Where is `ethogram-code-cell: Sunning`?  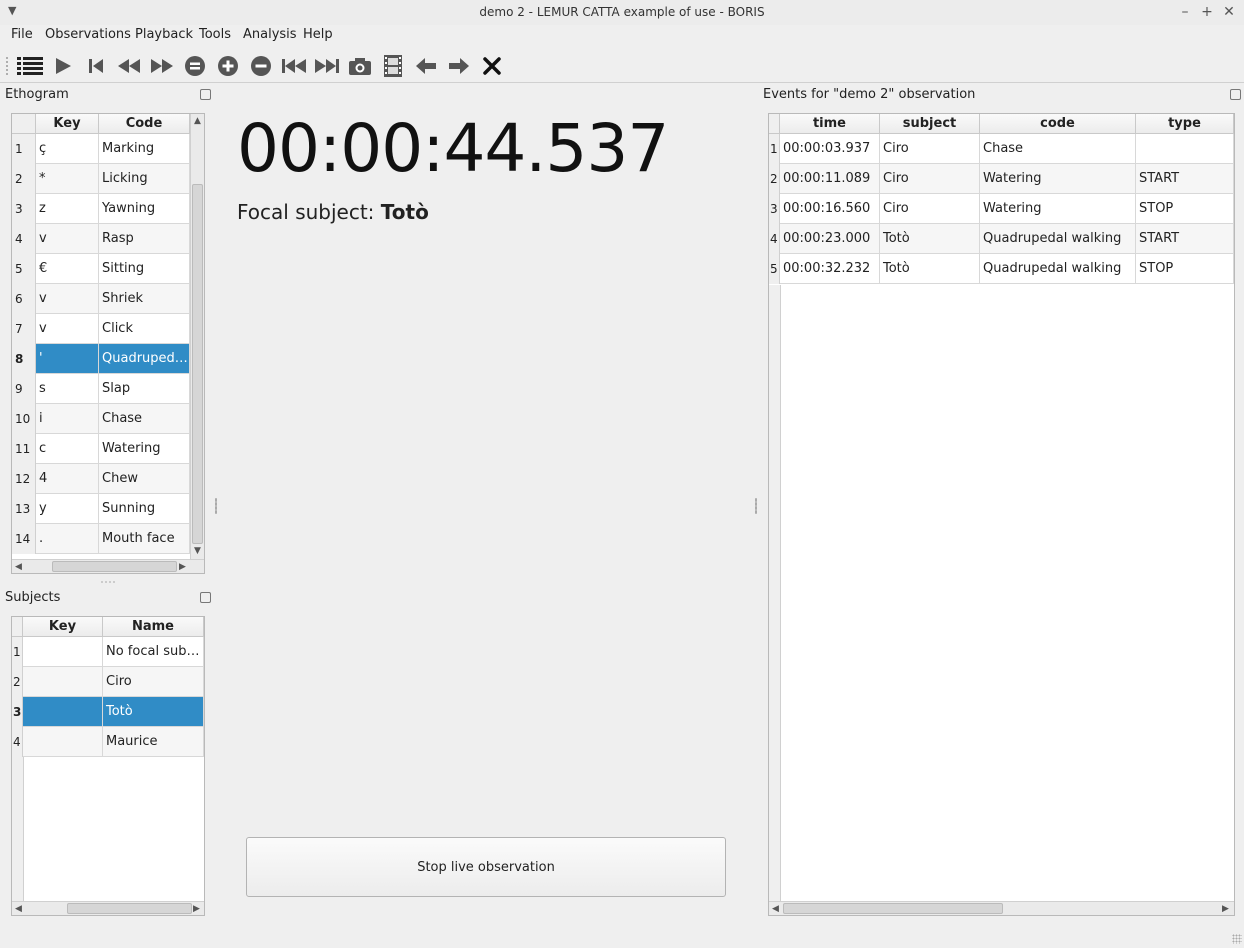
ethogram-code-cell: Sunning is located at coordinates (144, 509).